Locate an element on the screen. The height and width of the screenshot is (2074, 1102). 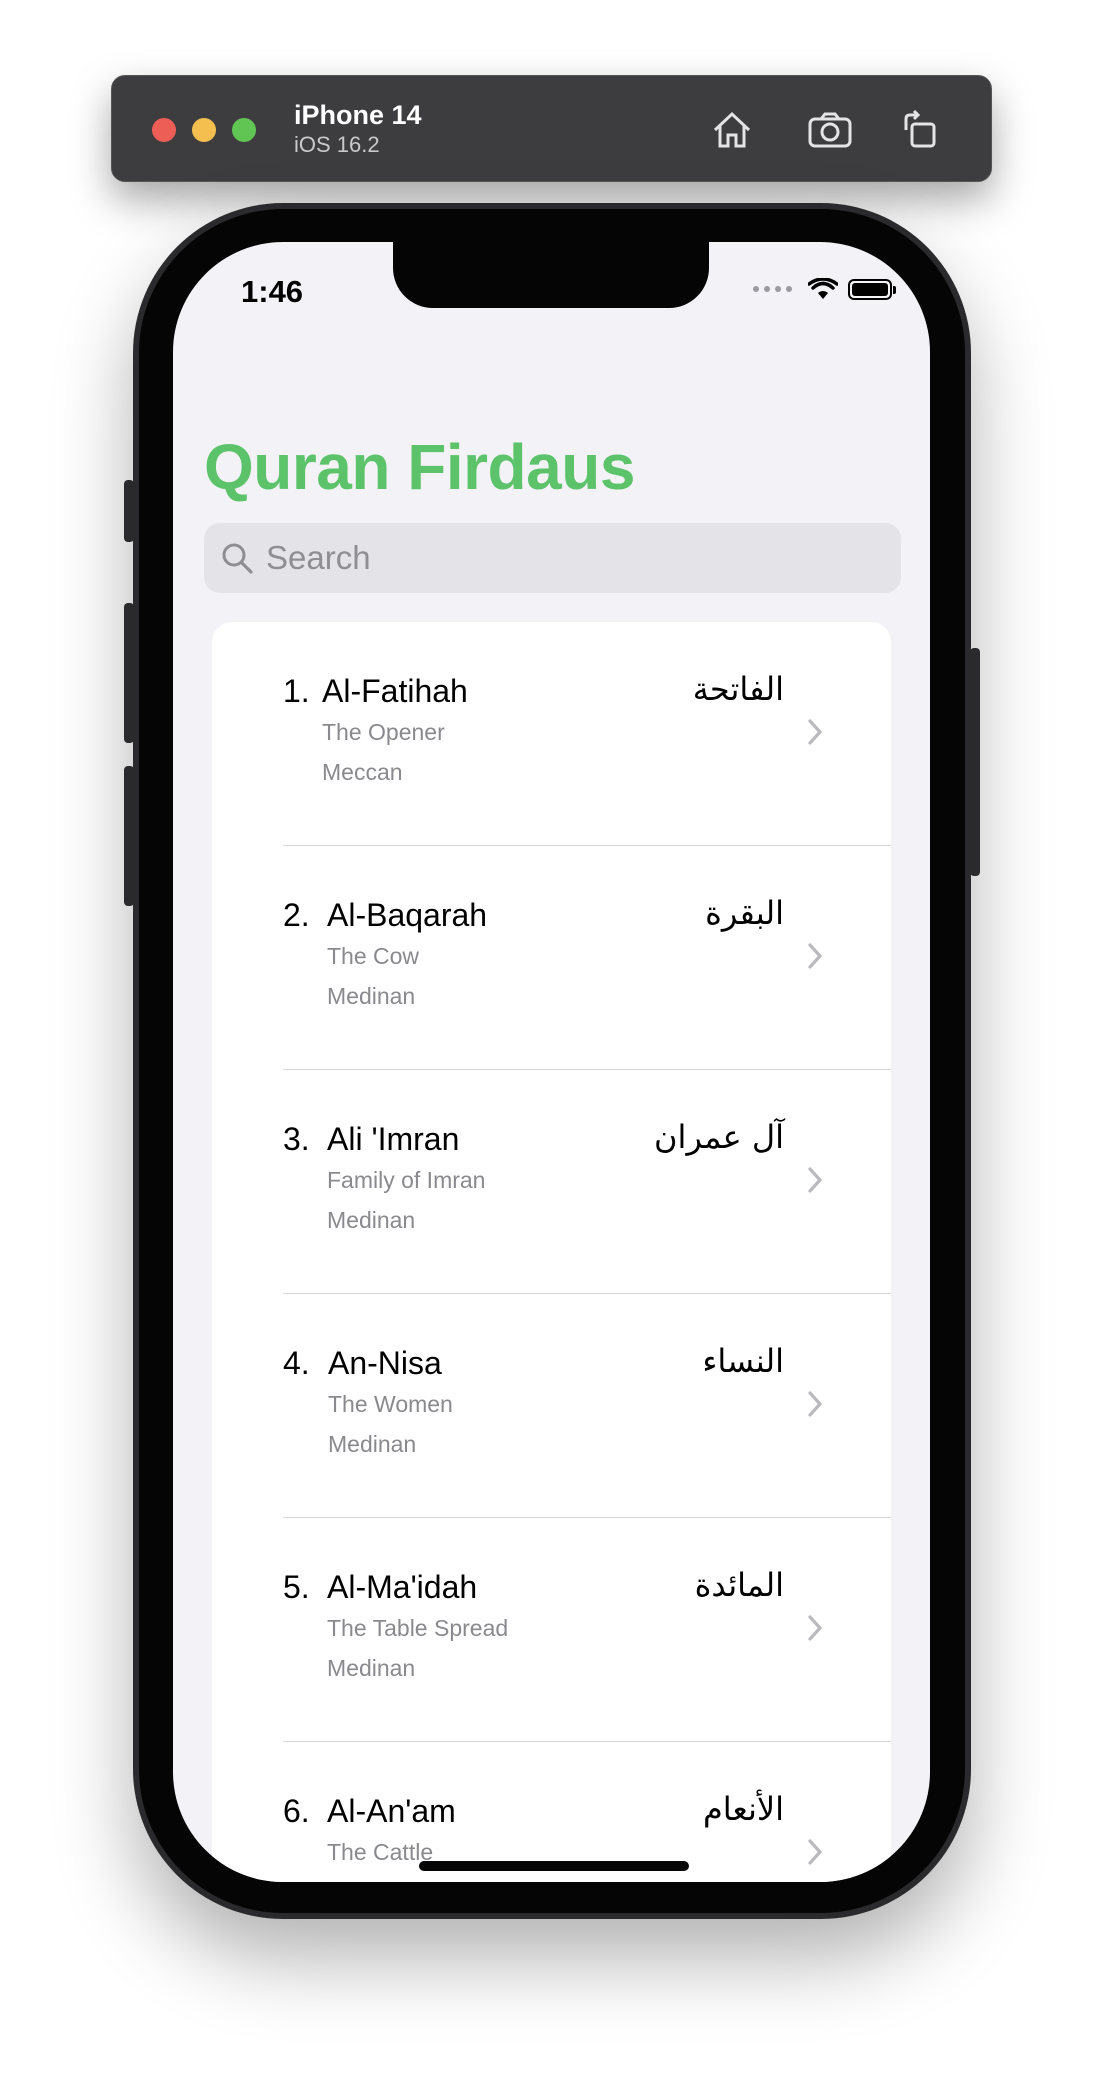
minimize-window-button is located at coordinates (204, 130).